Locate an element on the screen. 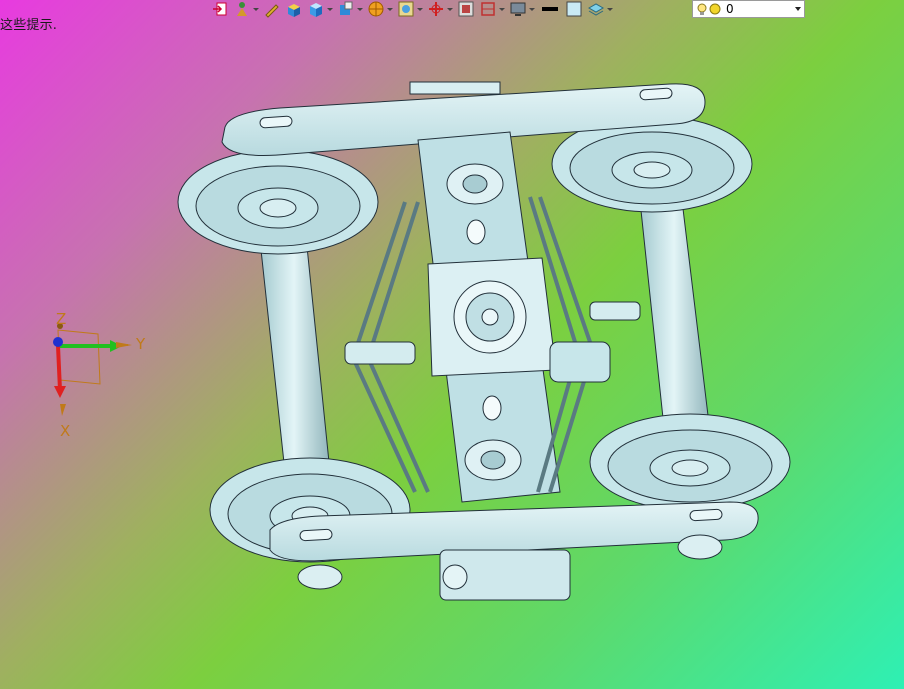 Image resolution: width=904 pixels, height=689 pixels. wheel-top-left is located at coordinates (278, 202).